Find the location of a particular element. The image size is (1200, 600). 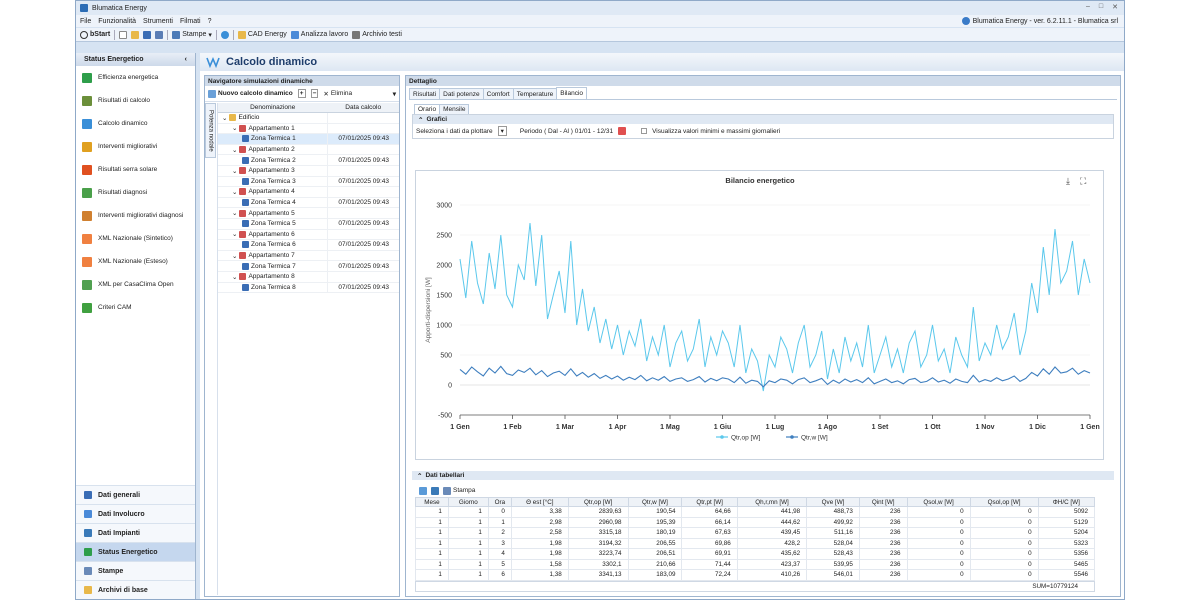

sidebar-item-10: Criteri CAM is located at coordinates (135, 307).